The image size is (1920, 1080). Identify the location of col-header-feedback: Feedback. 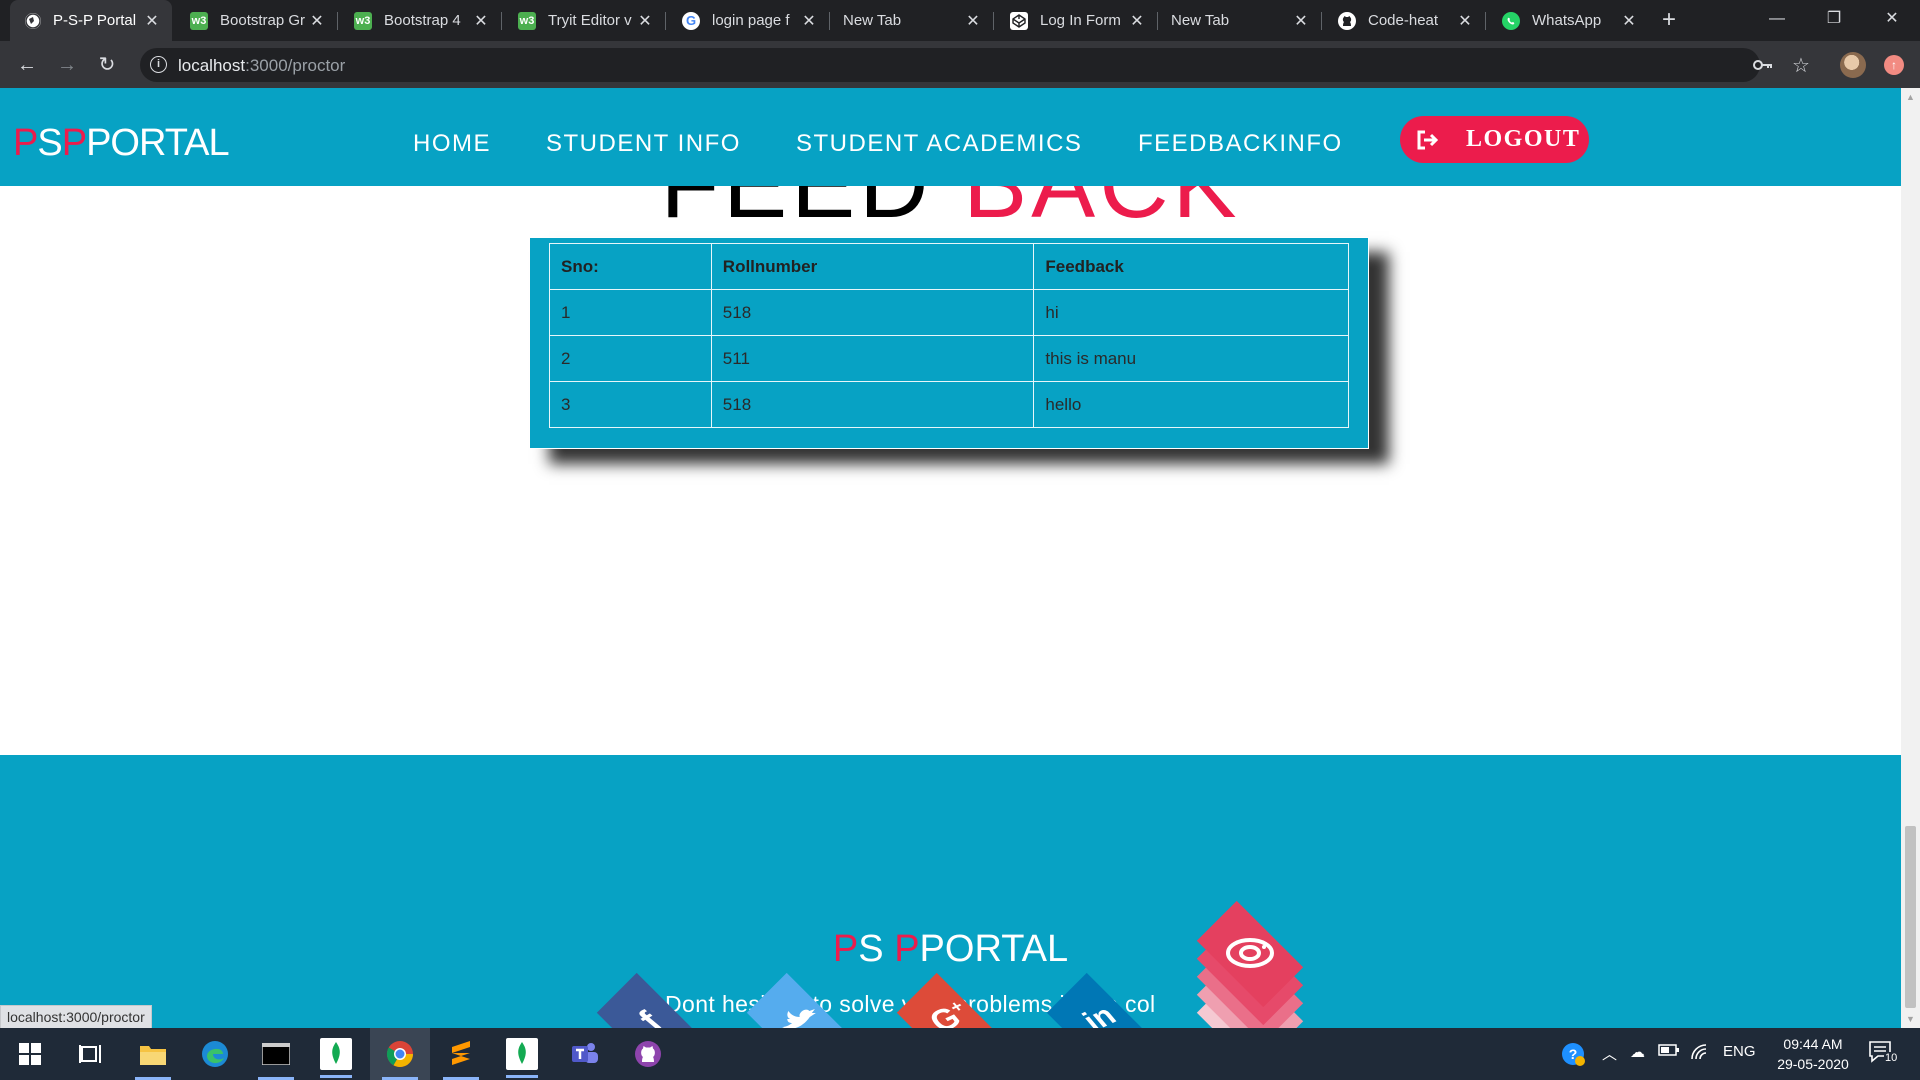
(1191, 266).